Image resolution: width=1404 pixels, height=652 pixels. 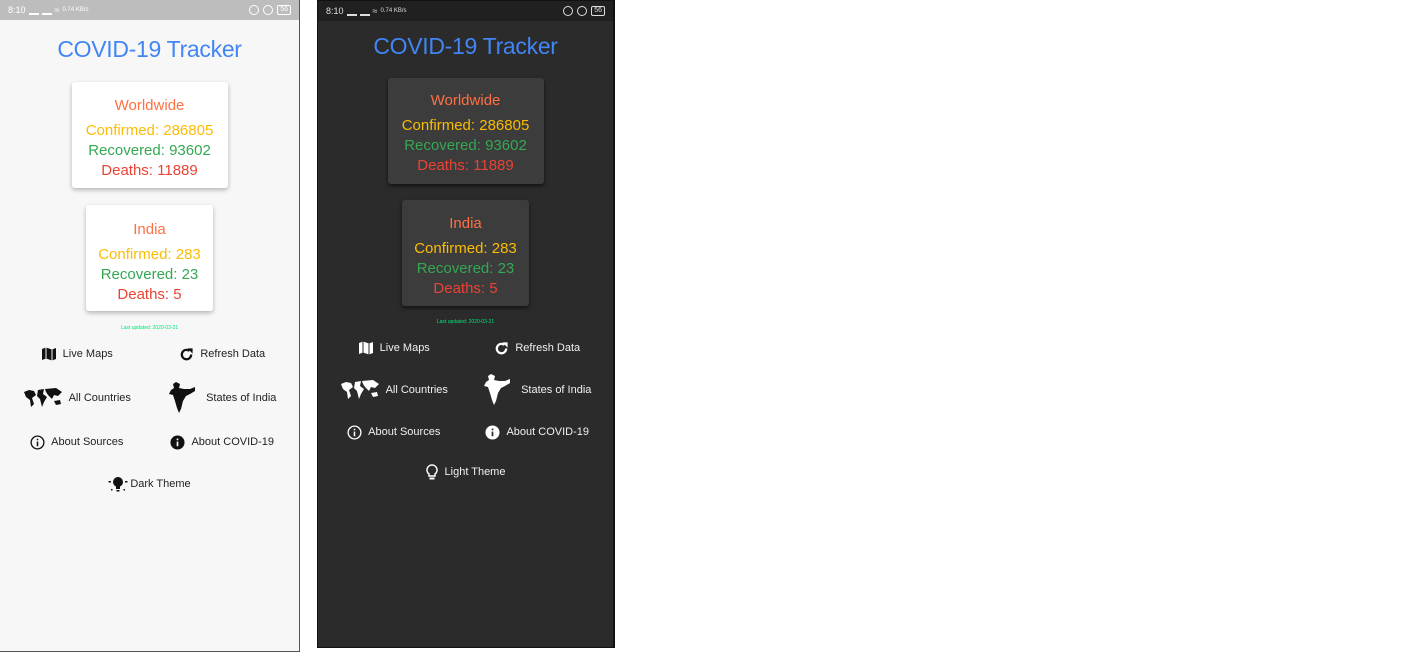 I want to click on button-label: Dark Theme, so click(x=160, y=484).